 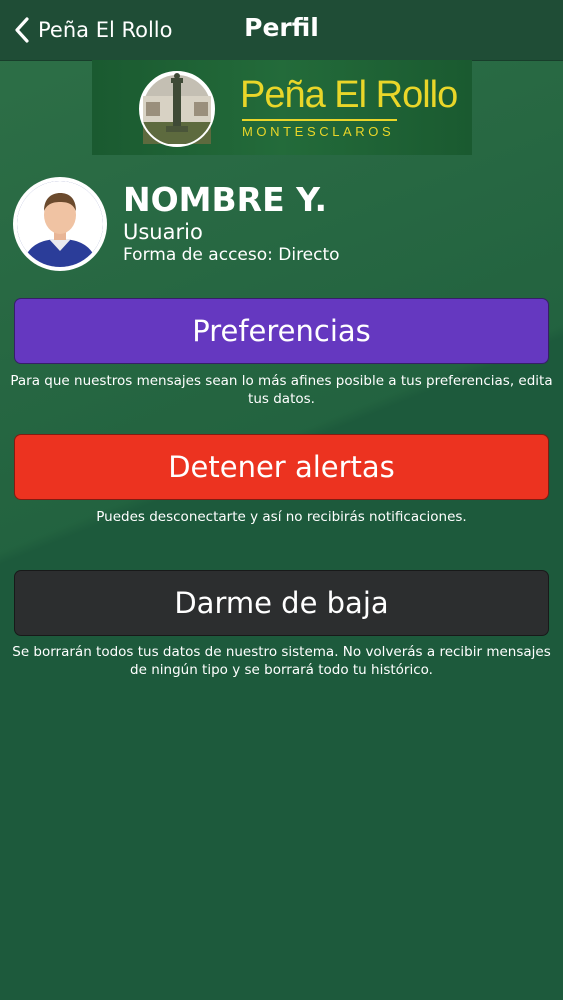 What do you see at coordinates (22, 30) in the screenshot?
I see `chevron-left-icon` at bounding box center [22, 30].